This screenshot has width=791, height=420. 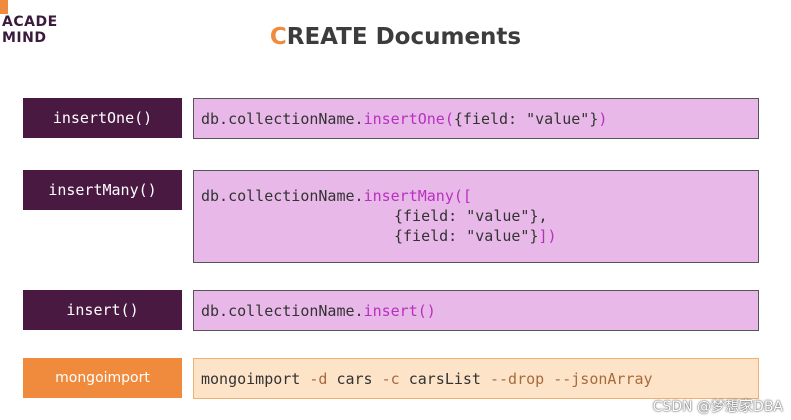 I want to click on title-rest: REATE Documents, so click(x=404, y=37).